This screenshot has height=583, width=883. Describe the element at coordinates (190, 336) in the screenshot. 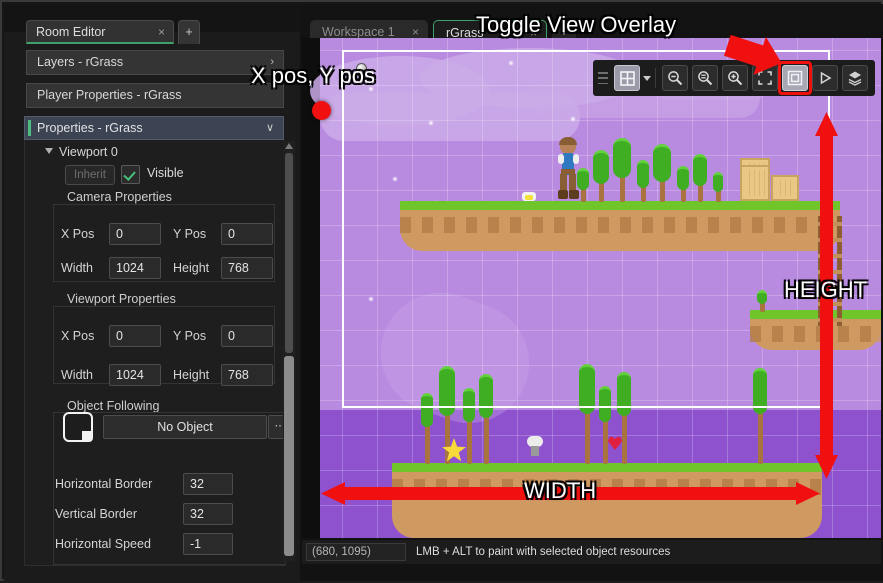

I see `viewport-y-pos-label: Y Pos` at that location.